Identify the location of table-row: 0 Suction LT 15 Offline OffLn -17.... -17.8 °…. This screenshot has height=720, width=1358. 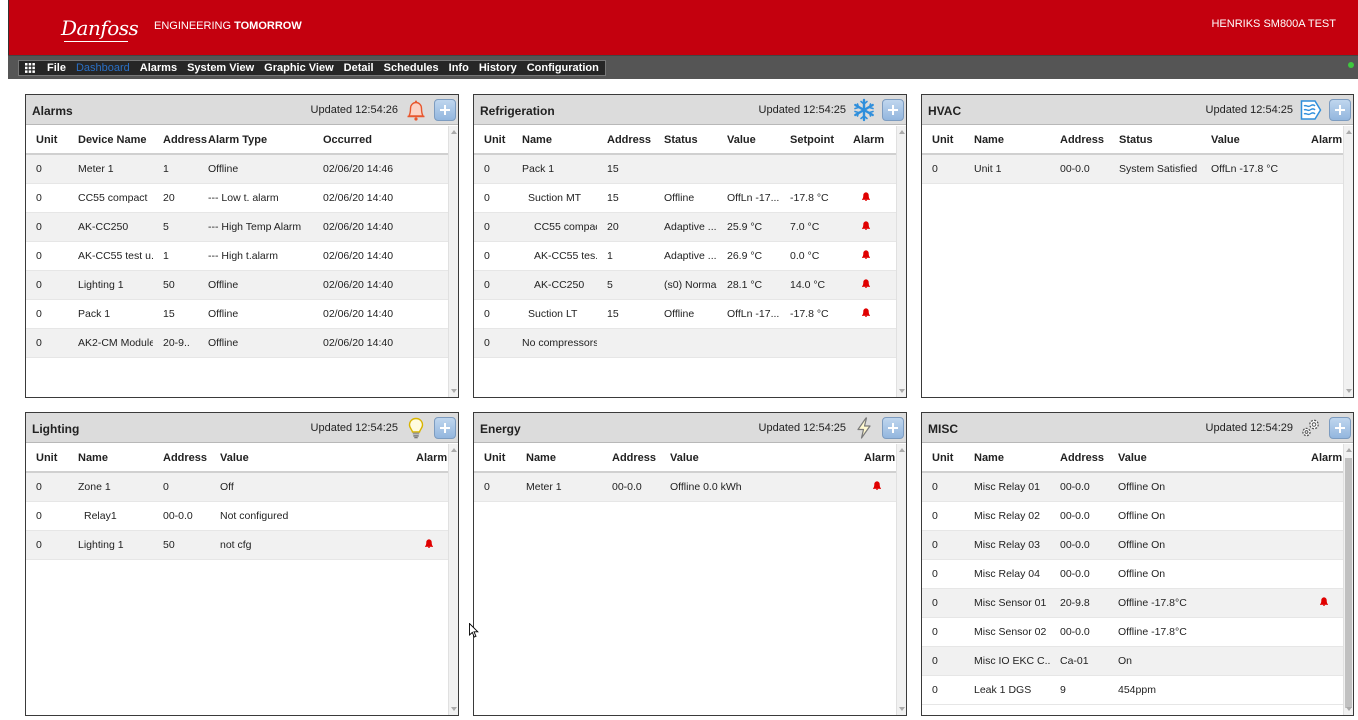
(685, 314).